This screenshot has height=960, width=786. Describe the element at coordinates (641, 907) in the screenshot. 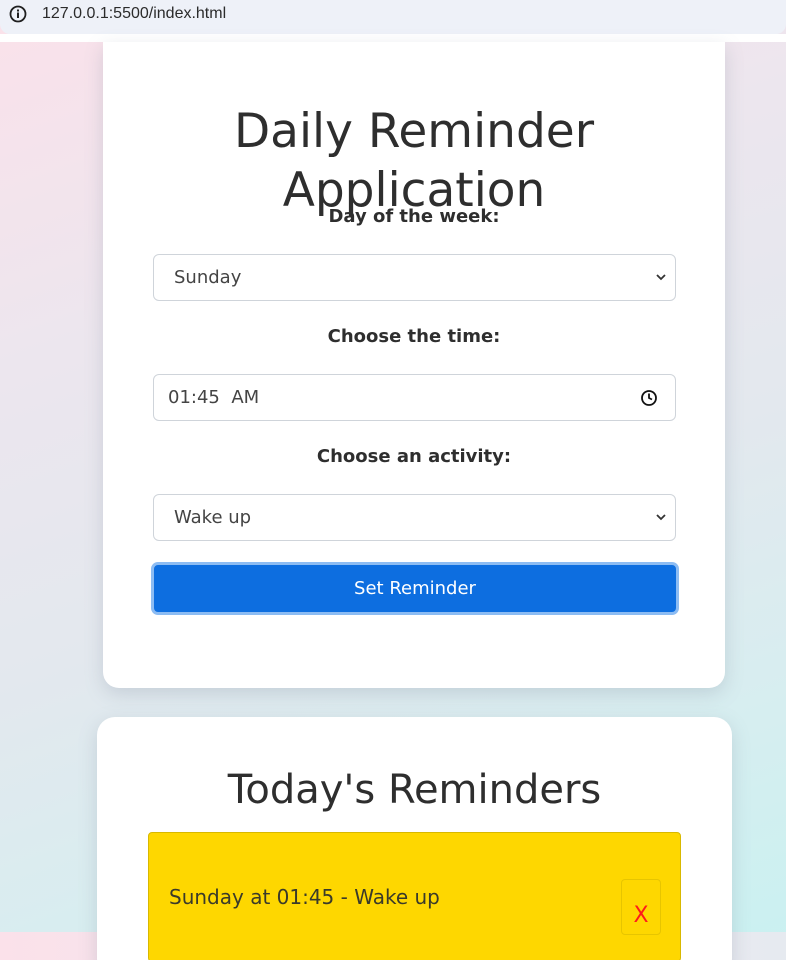

I see `delete-reminder-button: X` at that location.